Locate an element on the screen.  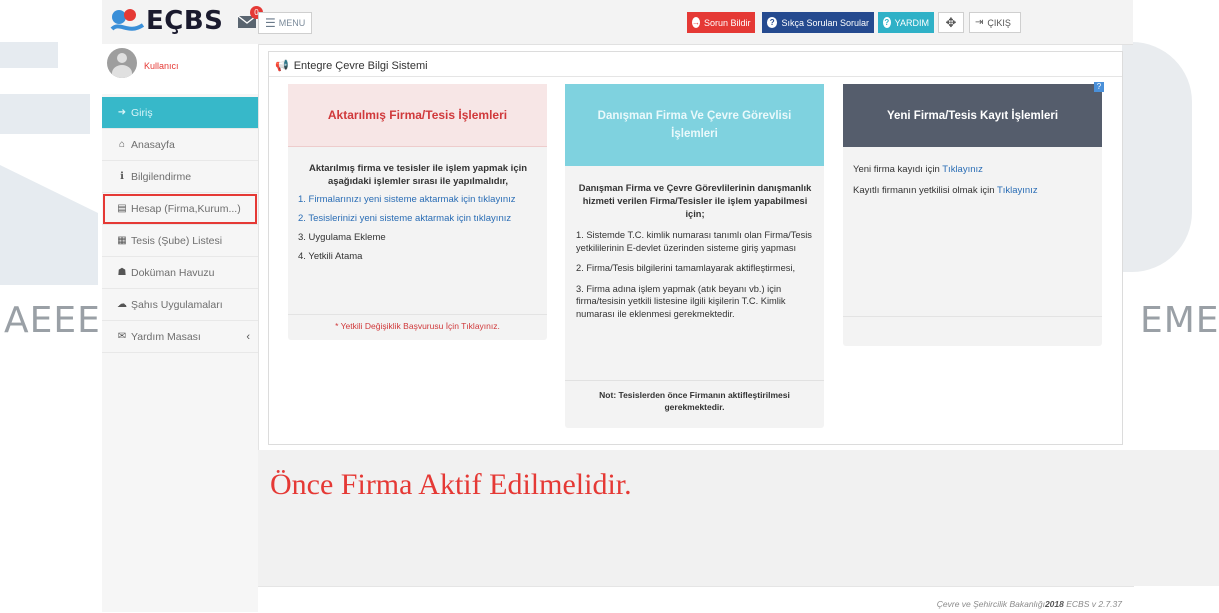
sidebar-item-label: Tesis (Şube) Listesi is located at coordinates (177, 240).